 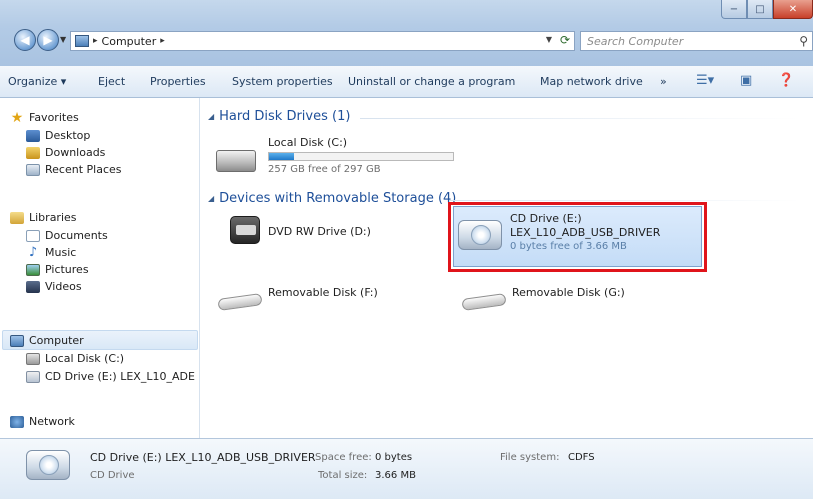 I want to click on drive-removable-f: Removable Disk (F:), so click(x=317, y=299).